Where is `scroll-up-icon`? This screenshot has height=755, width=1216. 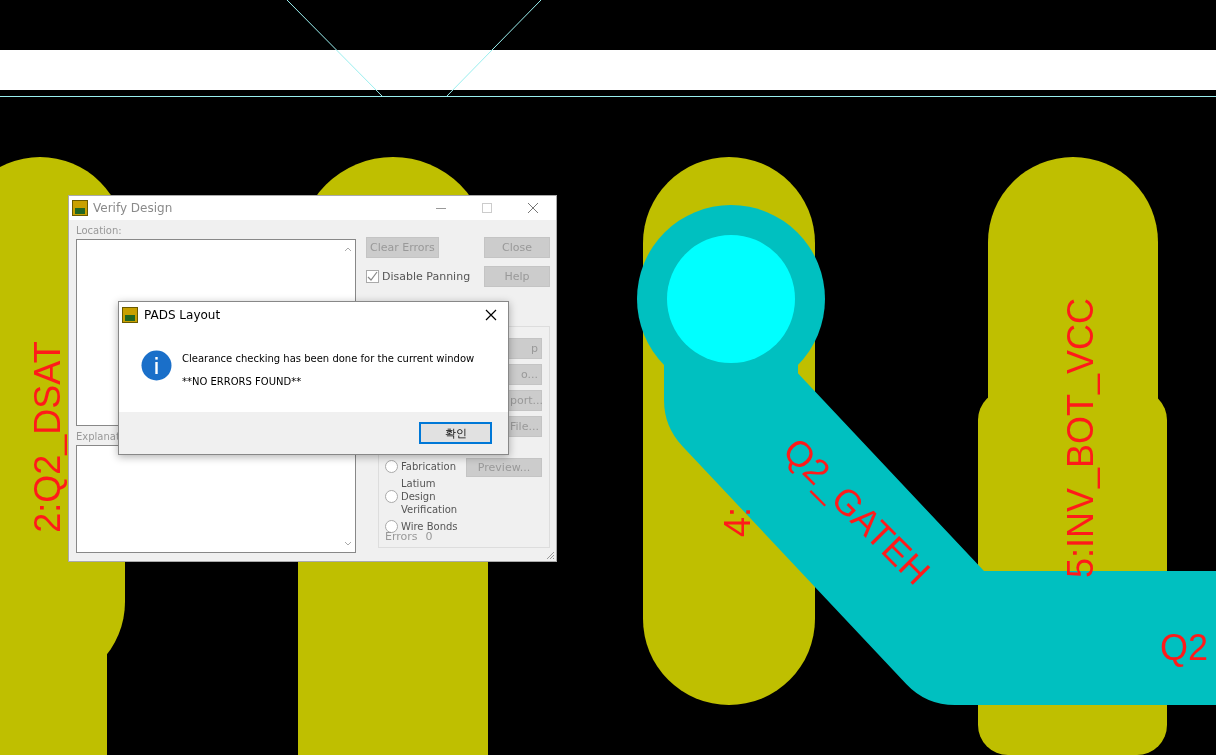
scroll-up-icon is located at coordinates (348, 249).